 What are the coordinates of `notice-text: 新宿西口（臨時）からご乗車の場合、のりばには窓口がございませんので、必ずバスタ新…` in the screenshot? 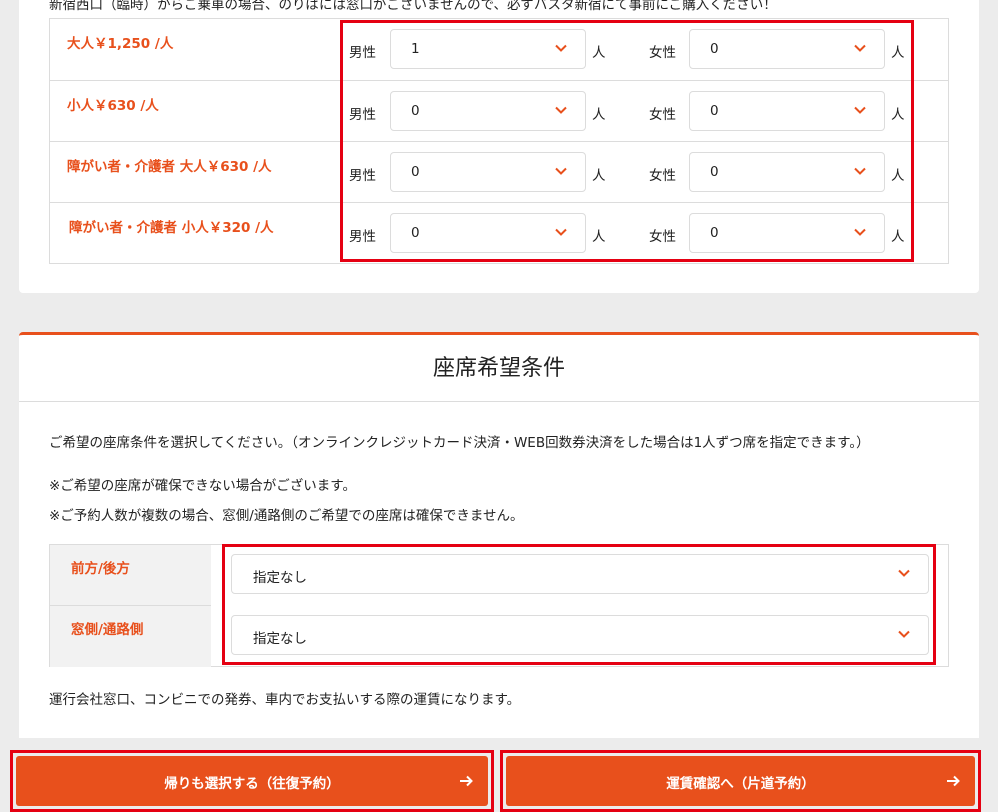 It's located at (413, 6).